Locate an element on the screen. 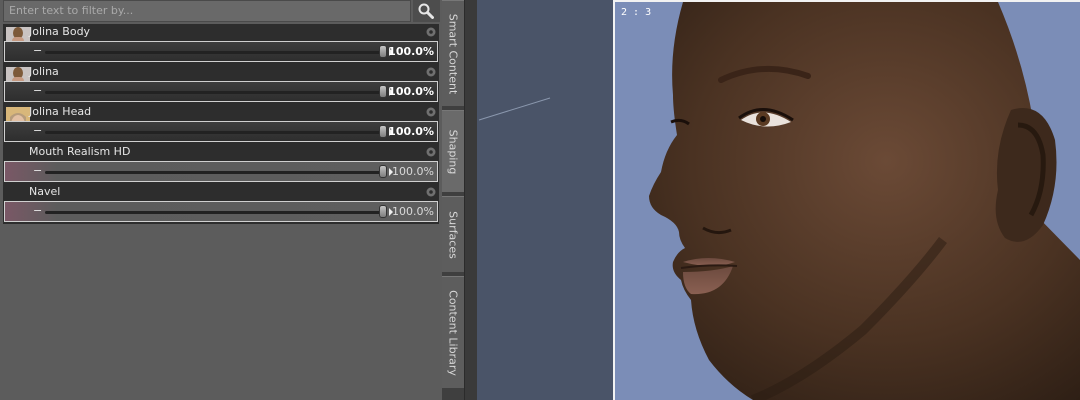 This screenshot has width=1080, height=400. morph-row-jolina: Jolina − 100.0% is located at coordinates (221, 84).